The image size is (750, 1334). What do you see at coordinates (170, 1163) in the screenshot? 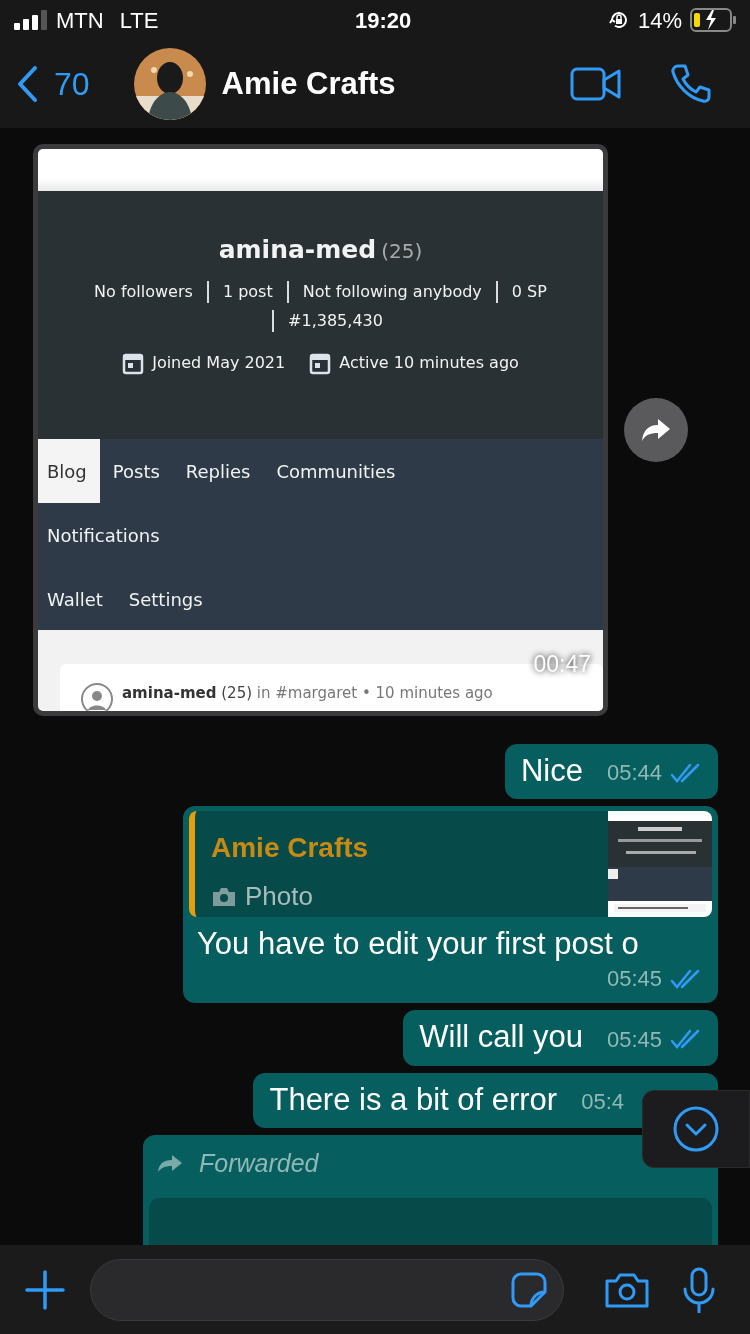
I see `forward-arrow-icon` at bounding box center [170, 1163].